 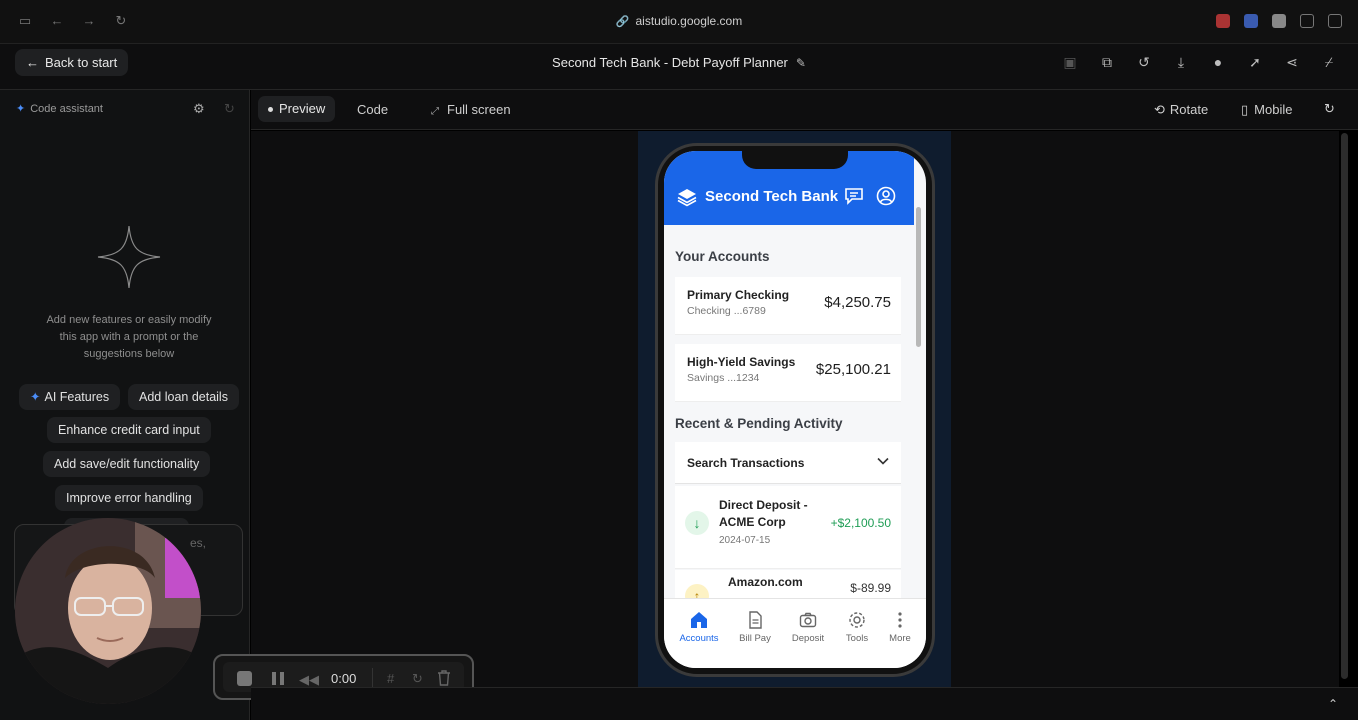 What do you see at coordinates (689, 21) in the screenshot?
I see `url-text: aistudio.google.com` at bounding box center [689, 21].